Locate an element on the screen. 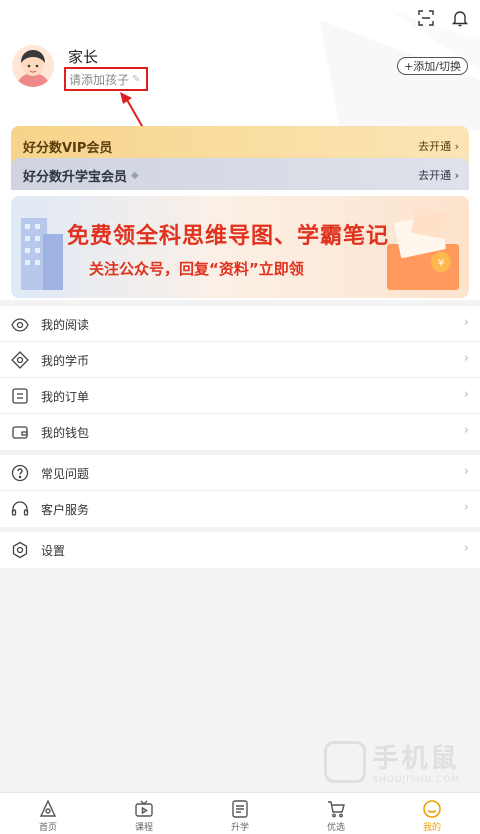 The image size is (480, 834). coin-icon is located at coordinates (20, 360).